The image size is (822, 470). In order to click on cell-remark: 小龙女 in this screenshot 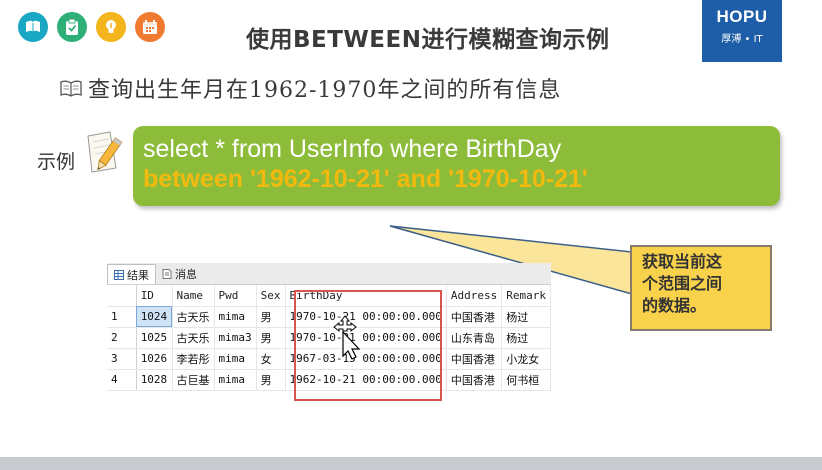, I will do `click(526, 359)`.